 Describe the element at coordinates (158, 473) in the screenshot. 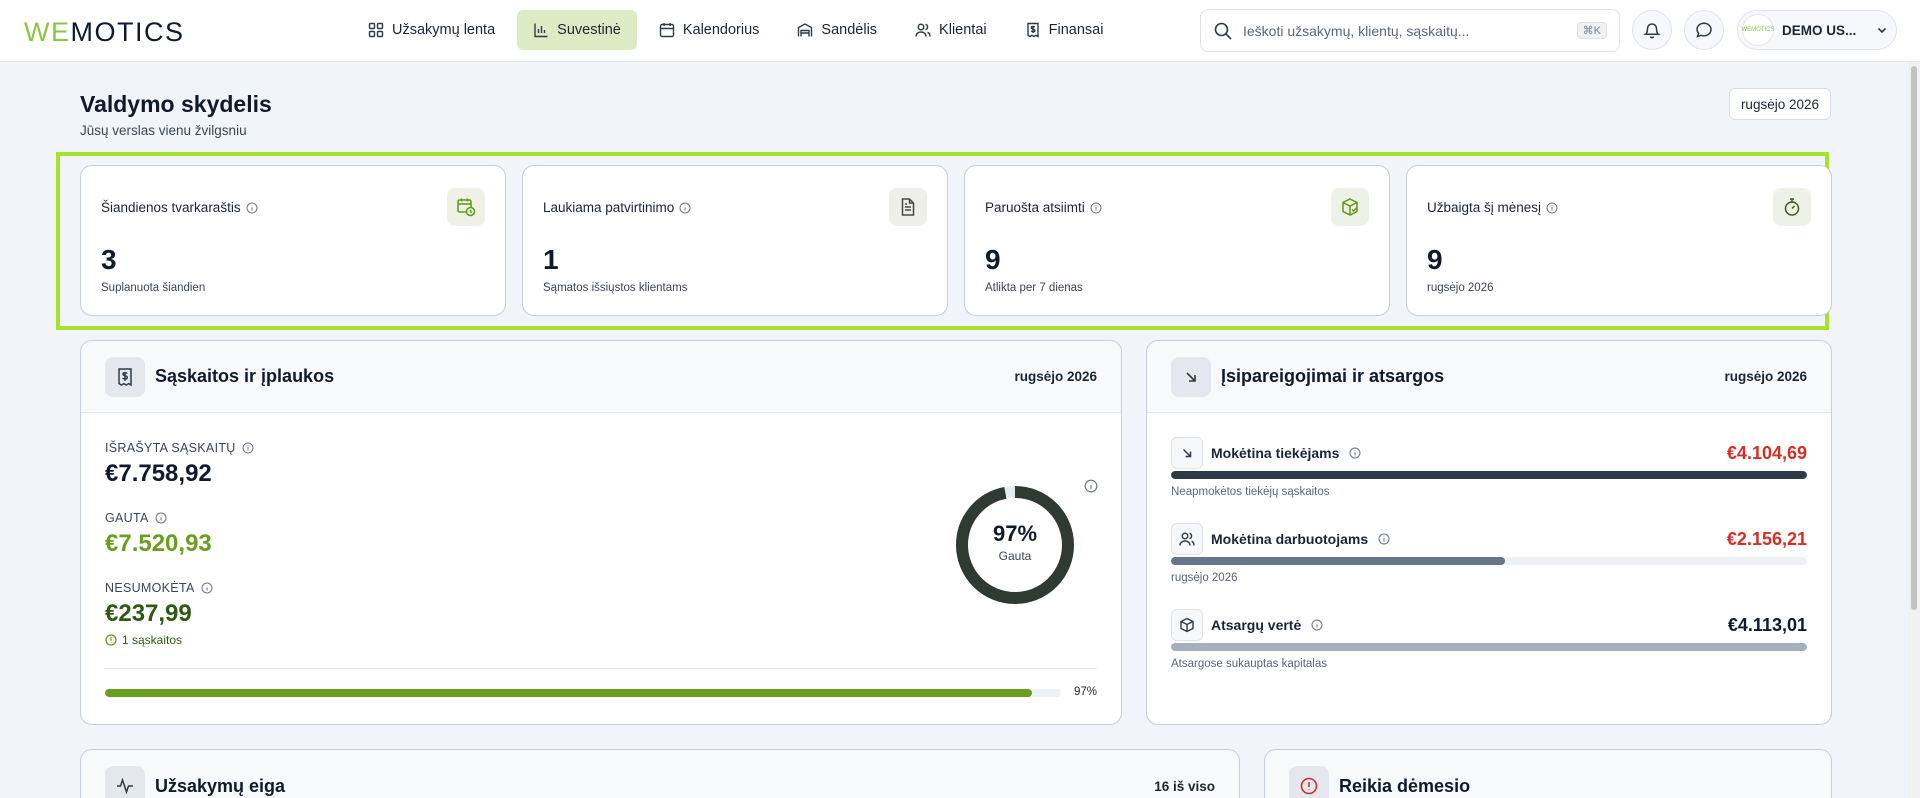

I see `issued-invoices-value: €7.758,92` at that location.